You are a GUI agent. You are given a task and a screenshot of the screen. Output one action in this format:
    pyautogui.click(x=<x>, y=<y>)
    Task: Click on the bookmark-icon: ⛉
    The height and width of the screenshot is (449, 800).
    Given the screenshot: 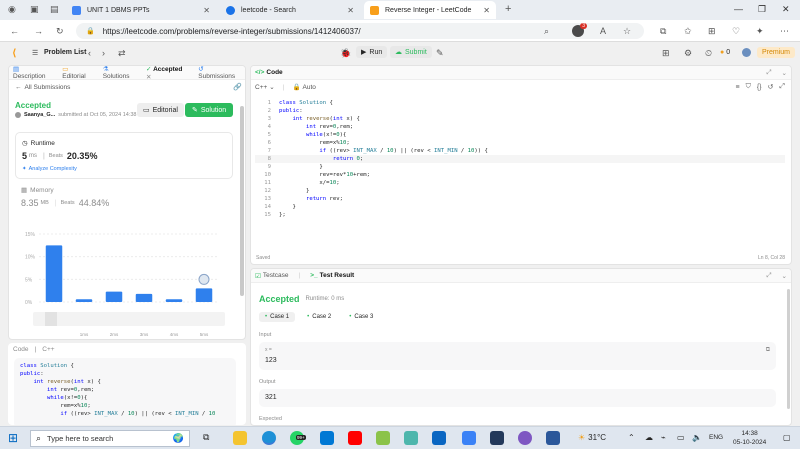 What is the action you would take?
    pyautogui.click(x=748, y=87)
    